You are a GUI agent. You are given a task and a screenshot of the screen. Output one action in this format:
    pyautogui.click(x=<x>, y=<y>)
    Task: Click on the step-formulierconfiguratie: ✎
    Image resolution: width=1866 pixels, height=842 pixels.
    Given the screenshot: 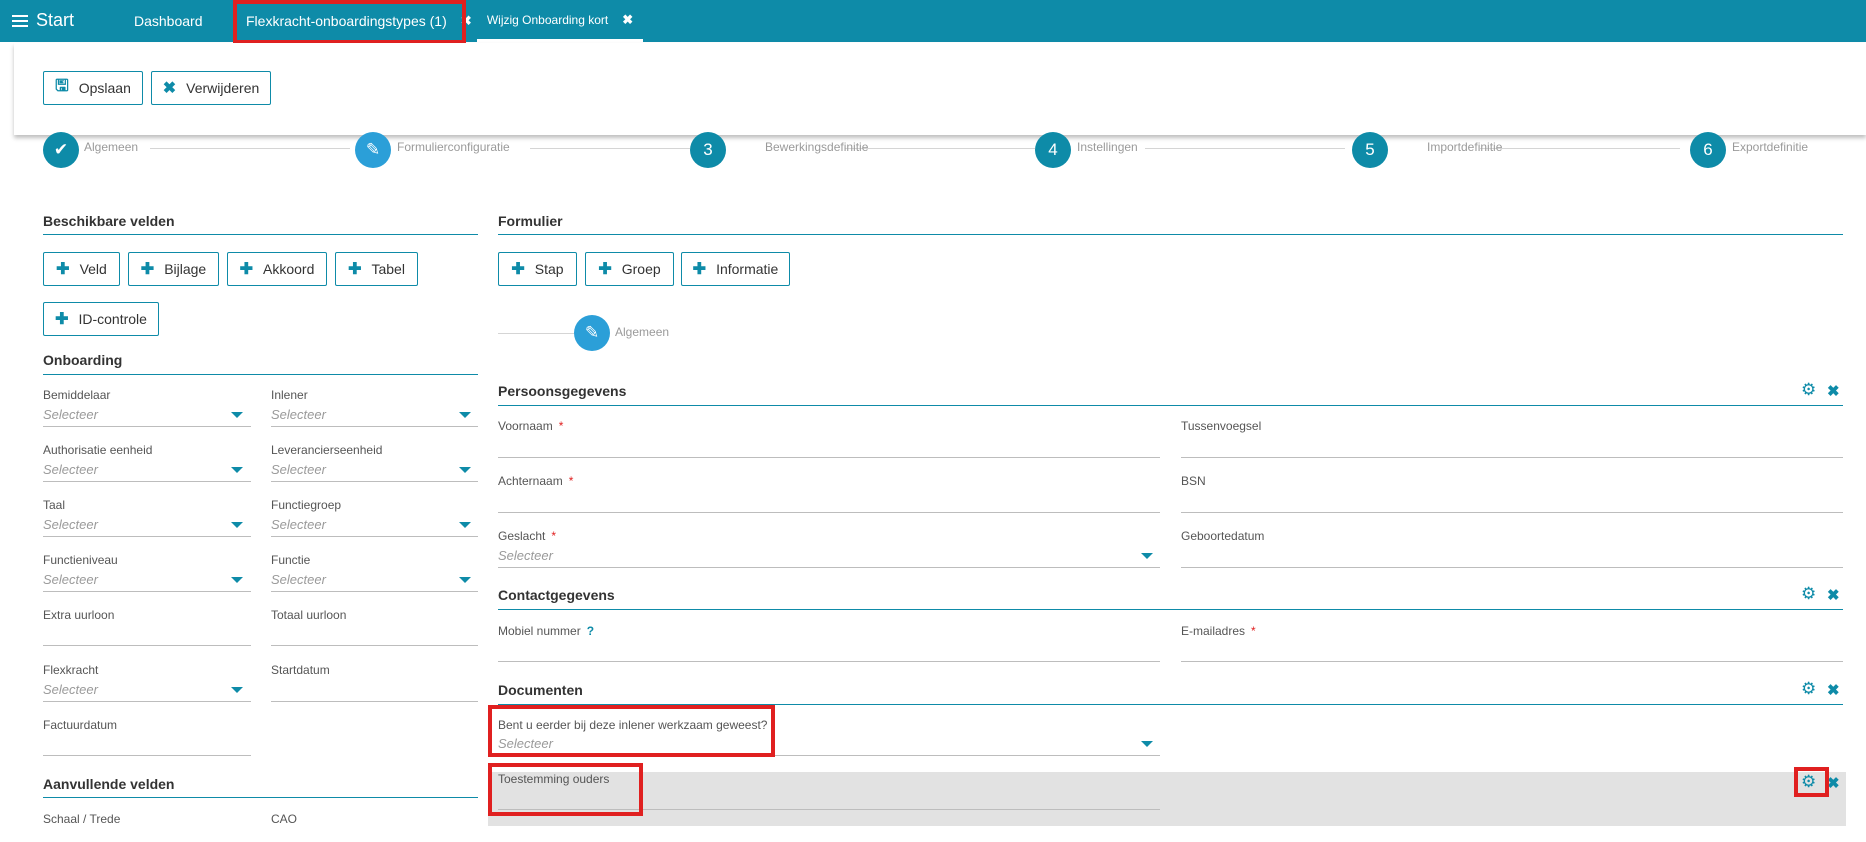 What is the action you would take?
    pyautogui.click(x=373, y=150)
    